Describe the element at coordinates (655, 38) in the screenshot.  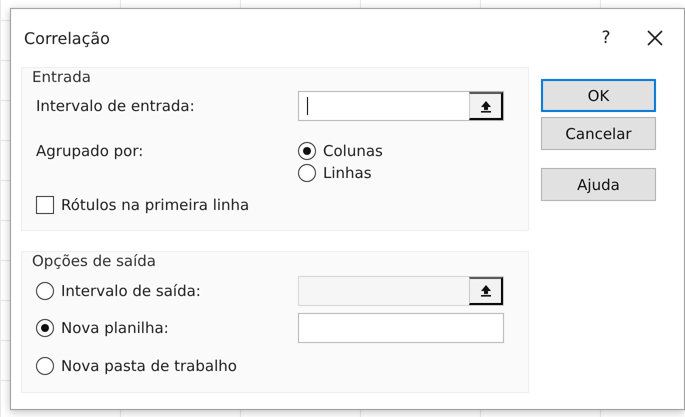
I see `close-icon` at that location.